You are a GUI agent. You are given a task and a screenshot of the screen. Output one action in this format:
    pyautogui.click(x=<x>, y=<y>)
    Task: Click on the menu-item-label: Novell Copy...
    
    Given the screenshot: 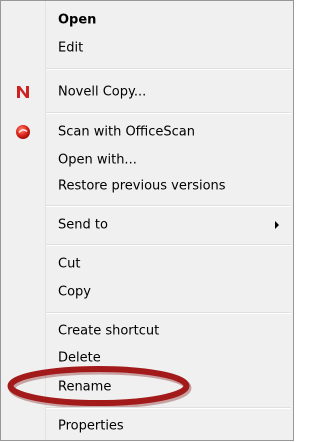 What is the action you would take?
    pyautogui.click(x=102, y=92)
    